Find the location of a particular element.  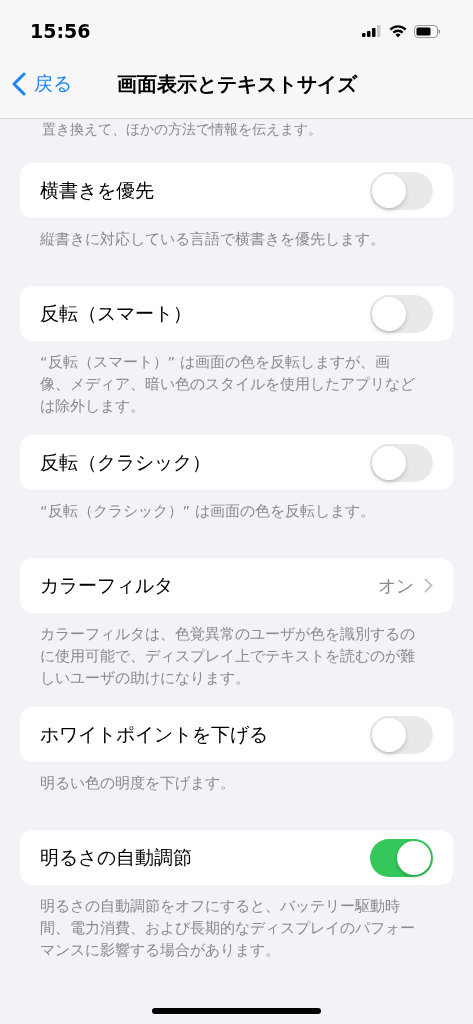

setting-description: 明るさの自動調節をオフにすると、バッテリー駆動時間、電力消費、および長期的なディスプレイのパフォーマンスに影響する場合があります。 is located at coordinates (227, 928).